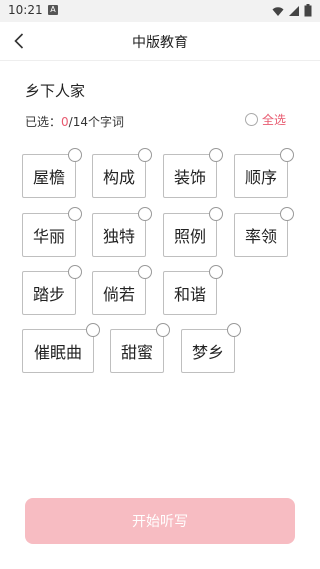  What do you see at coordinates (308, 10) in the screenshot?
I see `battery-icon` at bounding box center [308, 10].